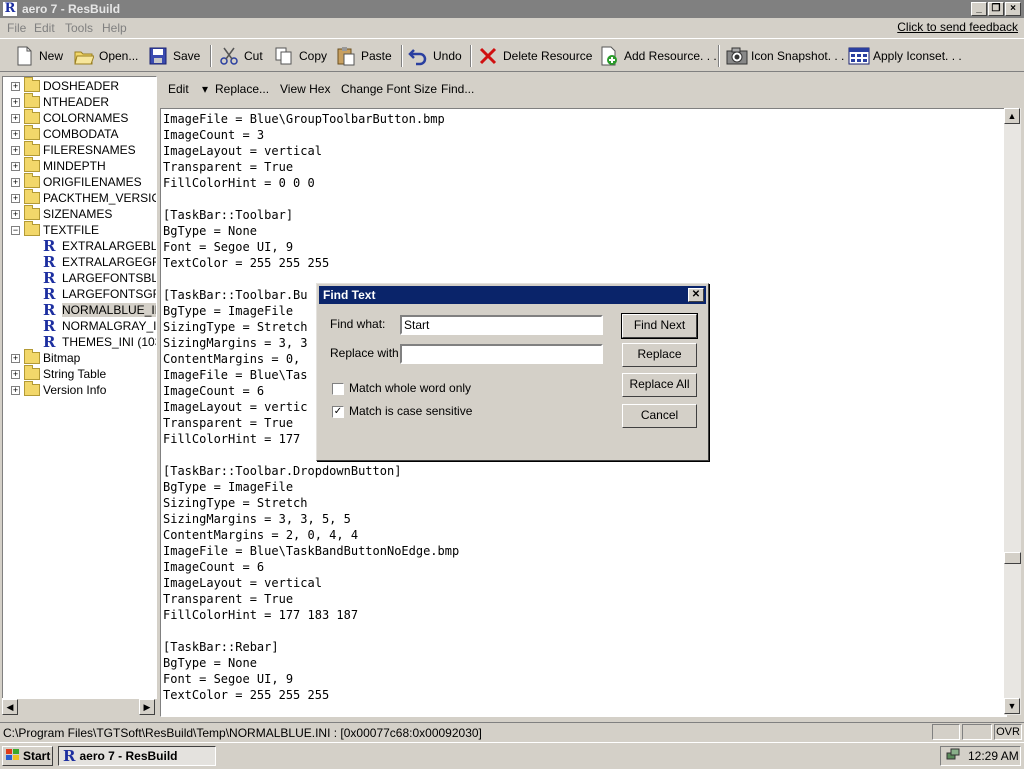  I want to click on icon-snapshot-button: Icon Snapshot. . ., so click(785, 56).